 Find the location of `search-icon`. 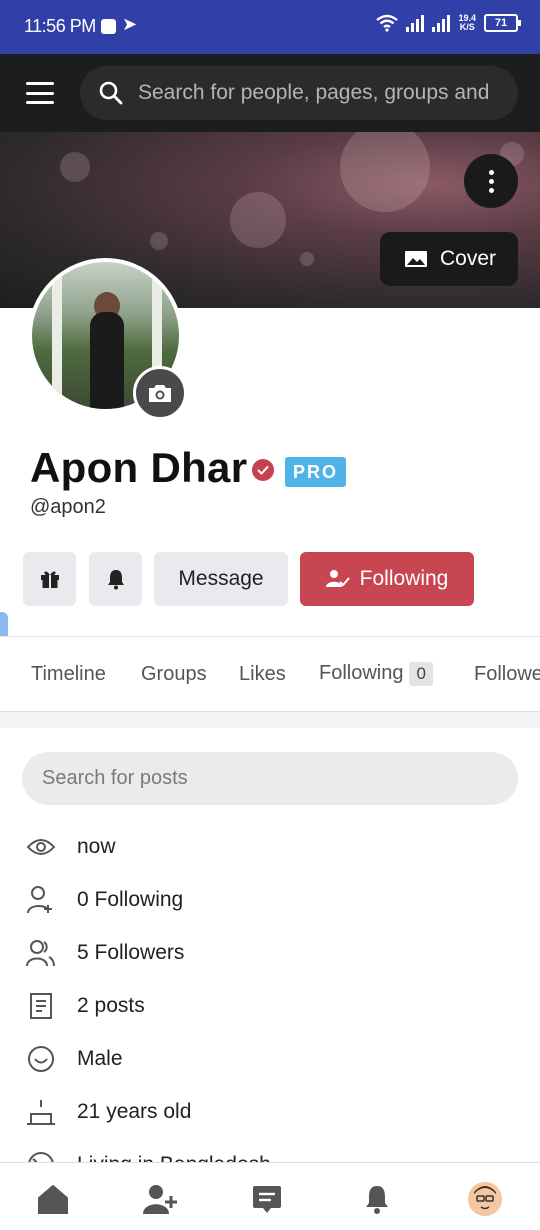

search-icon is located at coordinates (111, 93).